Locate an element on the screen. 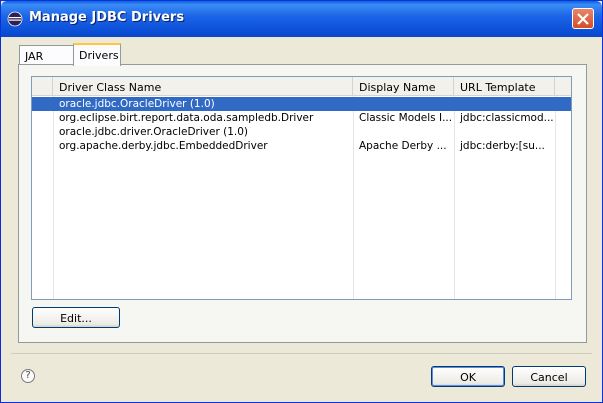 The height and width of the screenshot is (403, 603). help-icon: ? is located at coordinates (28, 376).